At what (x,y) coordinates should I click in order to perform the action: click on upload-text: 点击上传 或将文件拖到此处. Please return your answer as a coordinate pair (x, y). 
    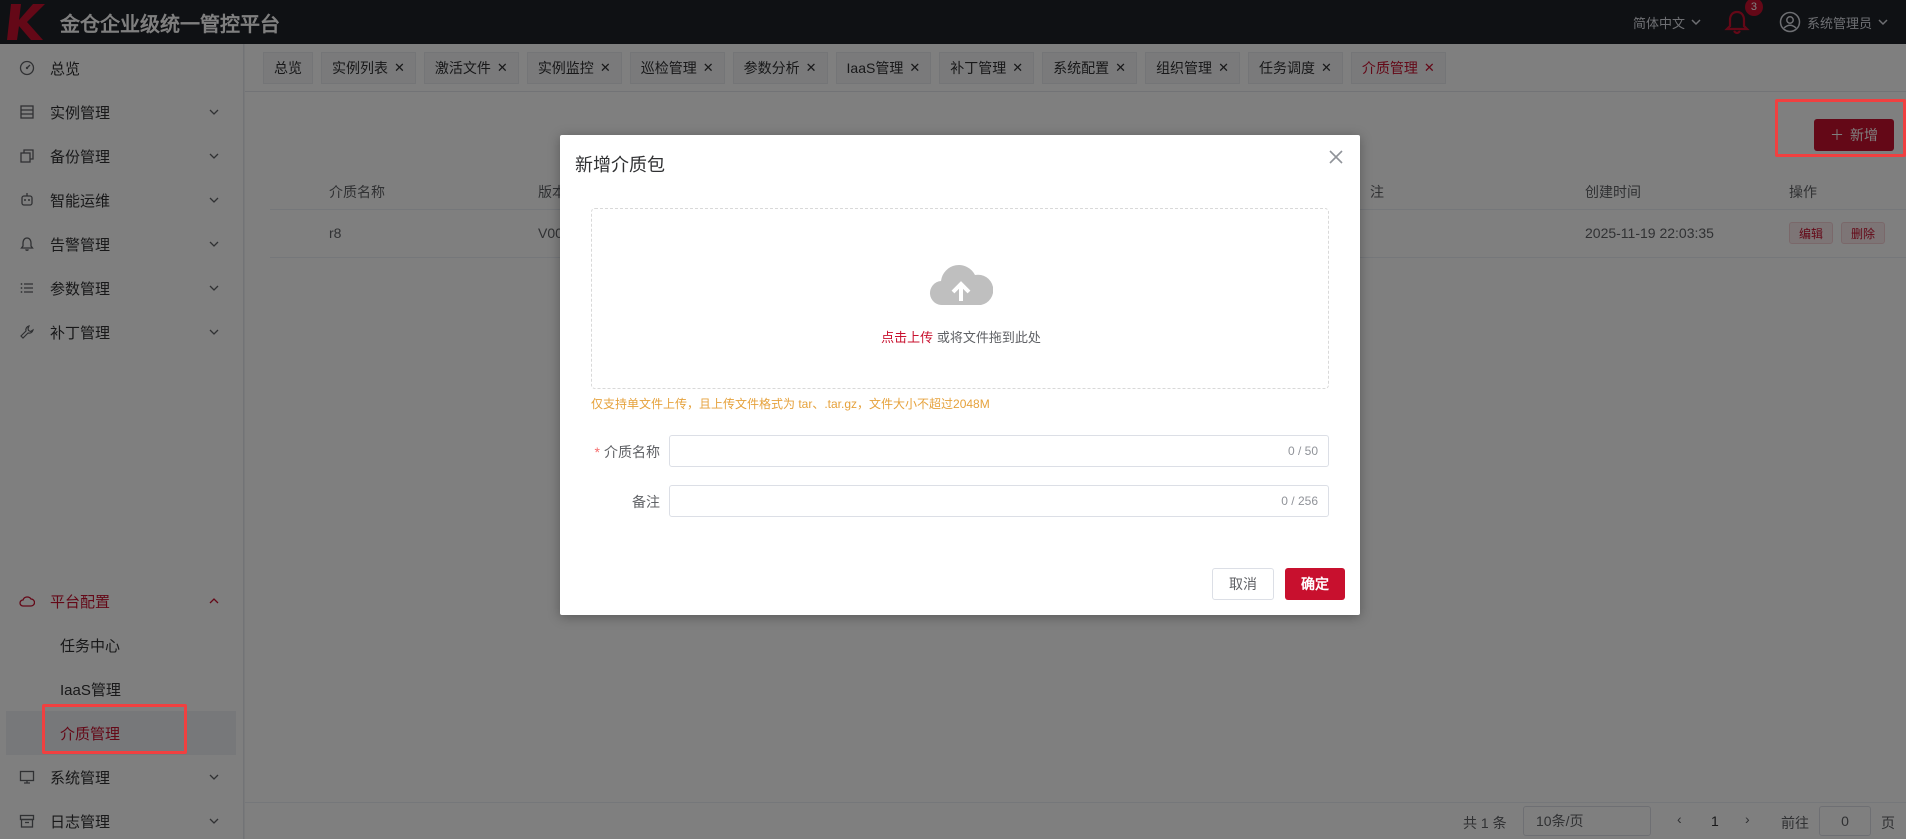
    Looking at the image, I should click on (961, 336).